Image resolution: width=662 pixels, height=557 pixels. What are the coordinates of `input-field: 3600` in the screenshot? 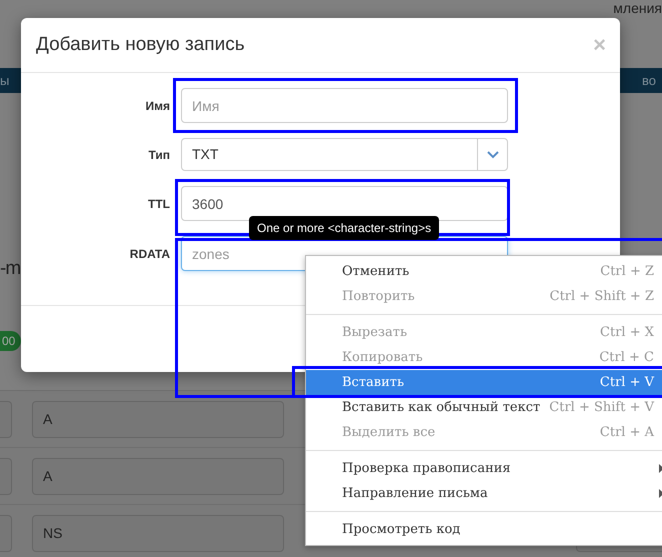 It's located at (344, 203).